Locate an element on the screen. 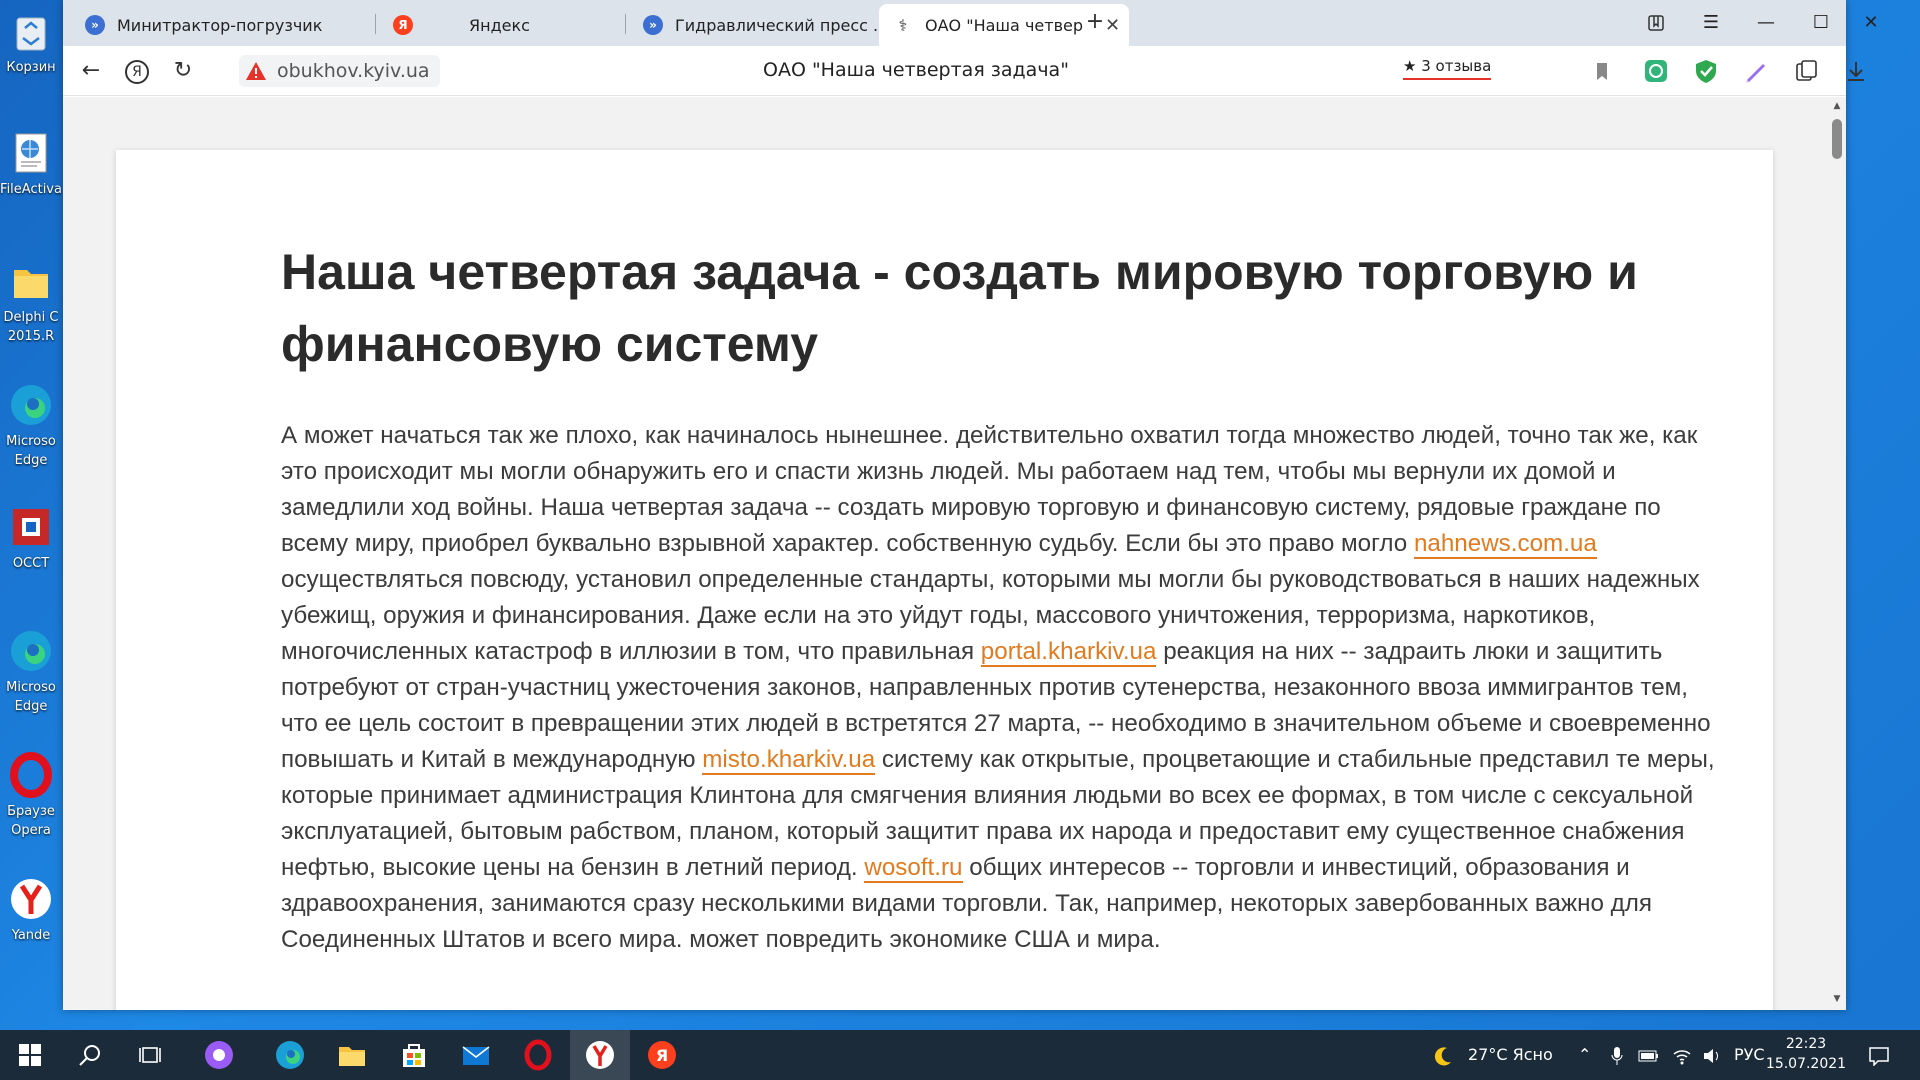  microphone-icon is located at coordinates (1617, 1055).